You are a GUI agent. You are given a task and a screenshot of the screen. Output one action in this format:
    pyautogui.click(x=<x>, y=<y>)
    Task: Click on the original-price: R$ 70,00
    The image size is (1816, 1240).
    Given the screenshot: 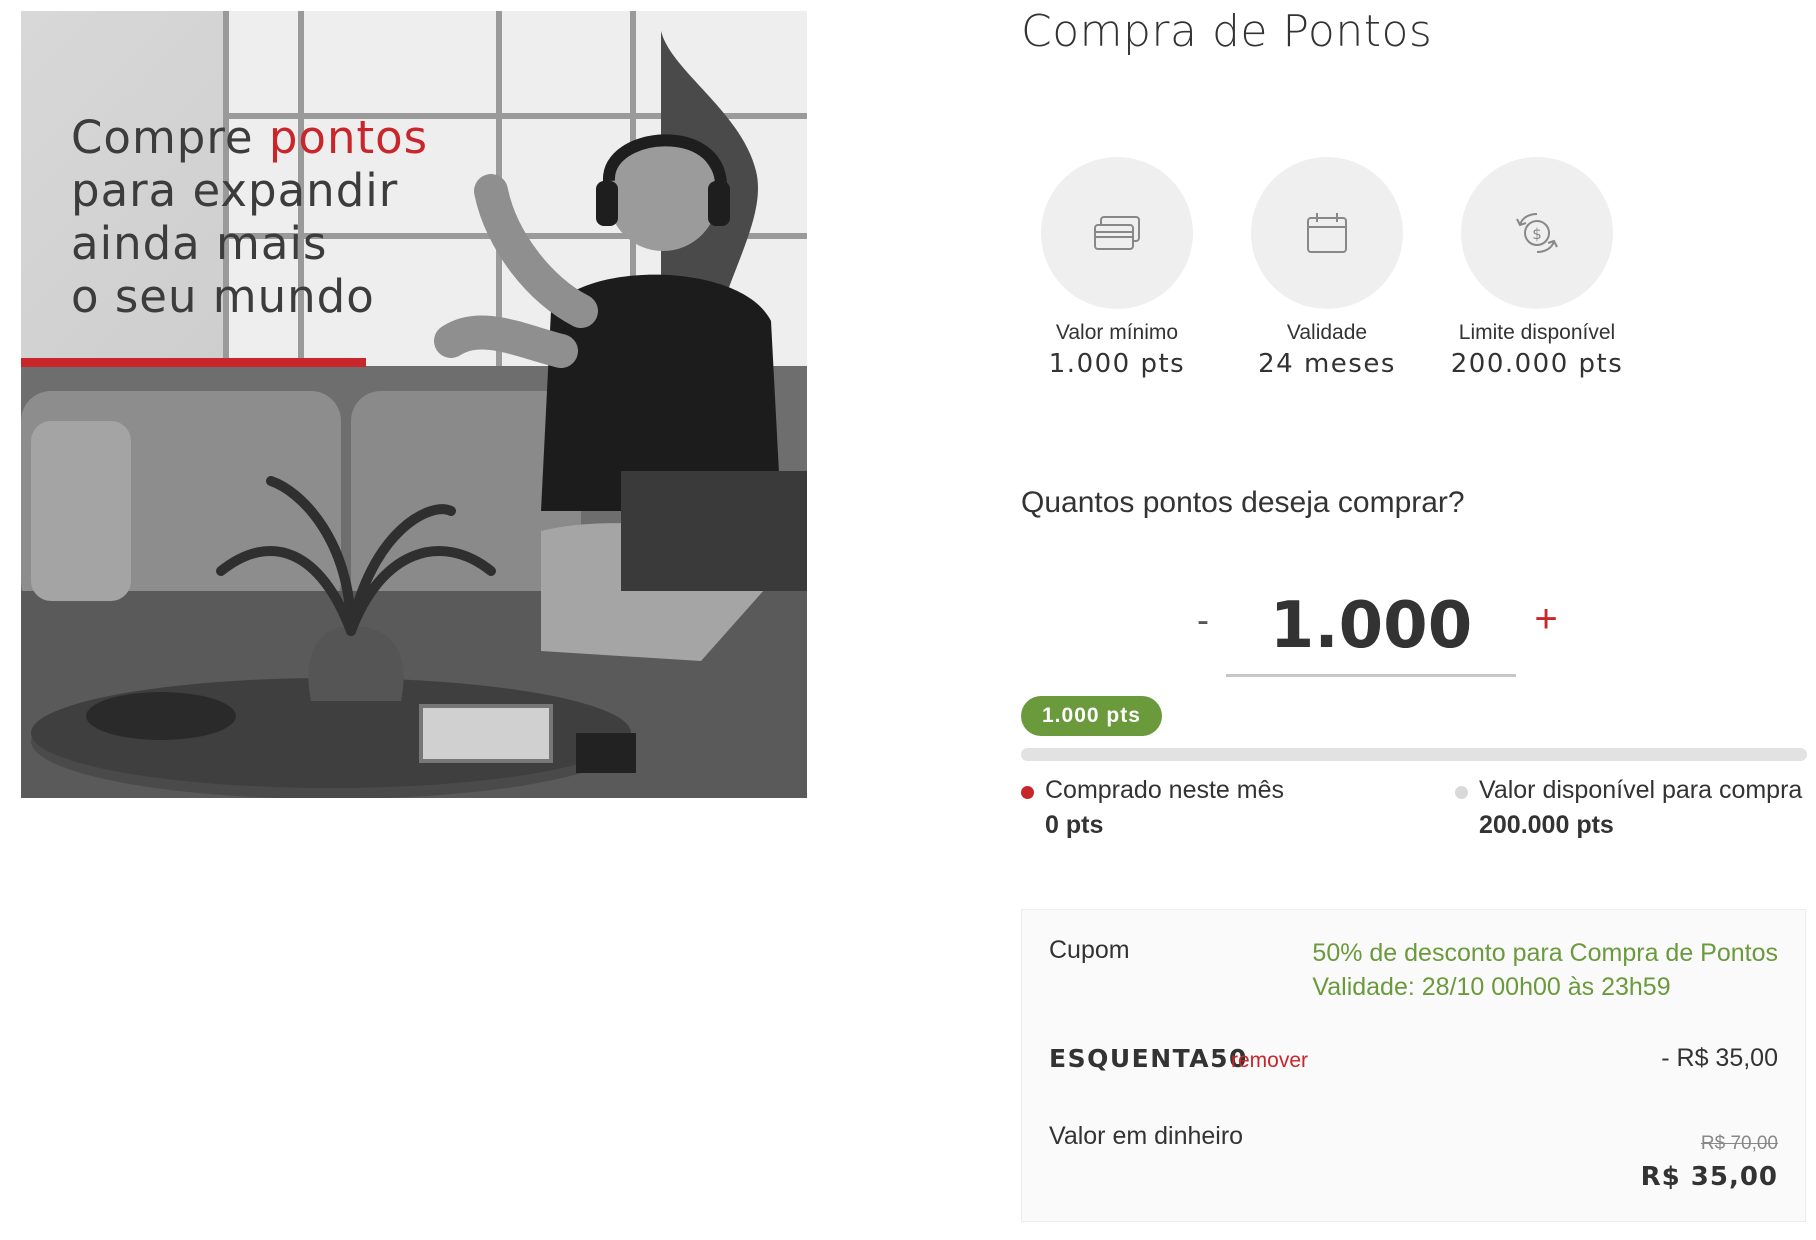 What is the action you would take?
    pyautogui.click(x=1739, y=1143)
    